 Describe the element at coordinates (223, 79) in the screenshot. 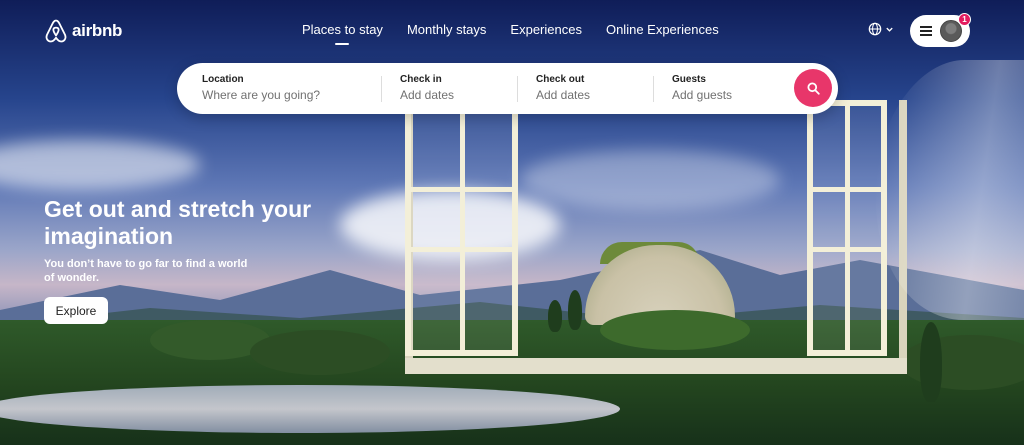

I see `location-label: Location` at that location.